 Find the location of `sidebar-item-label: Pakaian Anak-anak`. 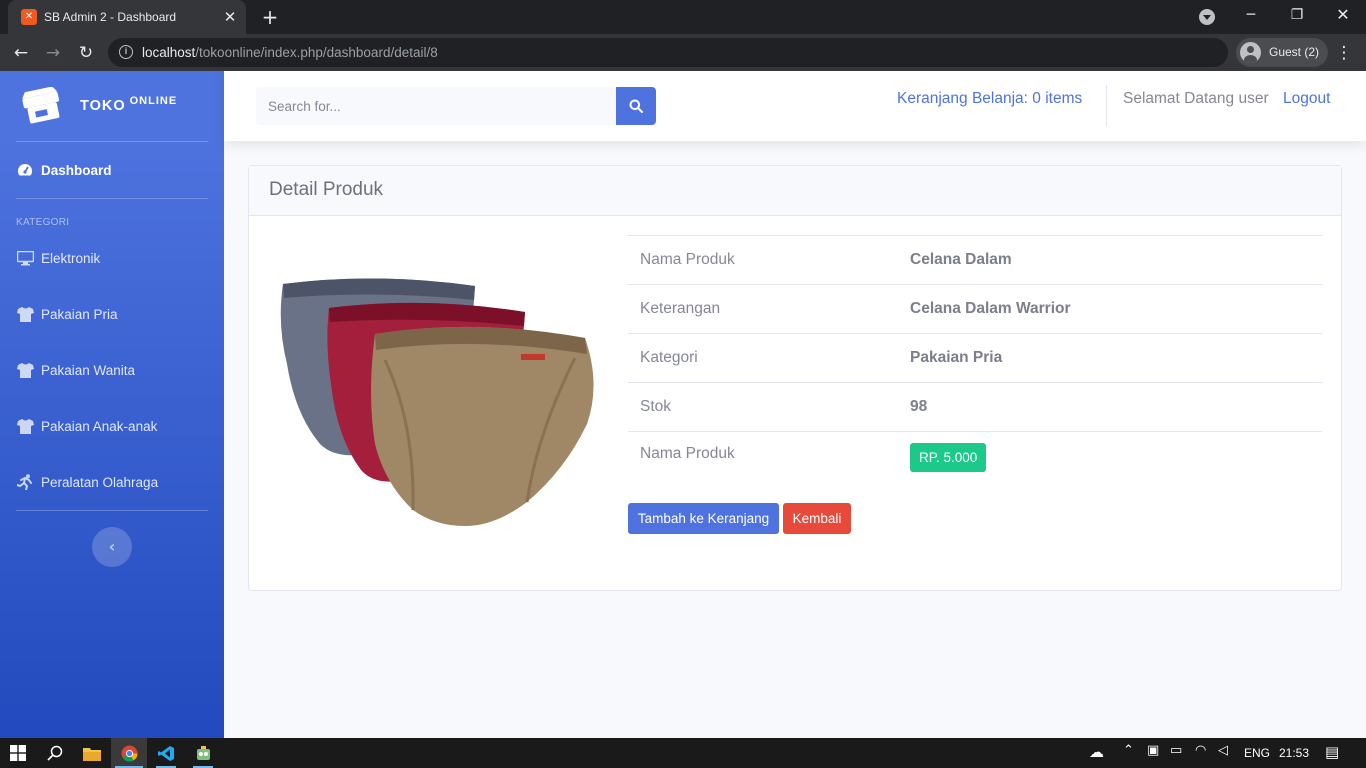

sidebar-item-label: Pakaian Anak-anak is located at coordinates (99, 426).